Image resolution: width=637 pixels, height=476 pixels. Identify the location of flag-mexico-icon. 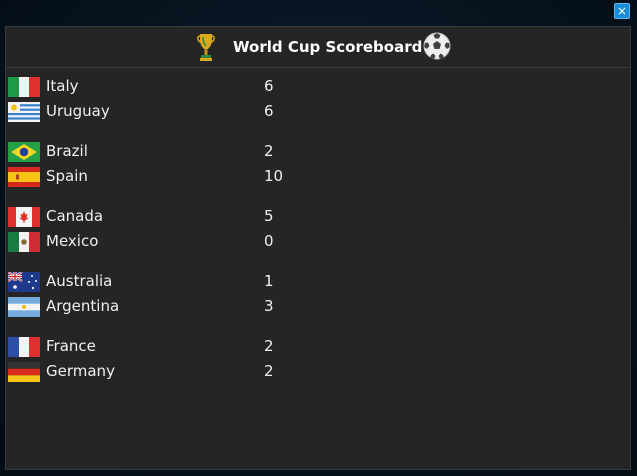
(24, 242).